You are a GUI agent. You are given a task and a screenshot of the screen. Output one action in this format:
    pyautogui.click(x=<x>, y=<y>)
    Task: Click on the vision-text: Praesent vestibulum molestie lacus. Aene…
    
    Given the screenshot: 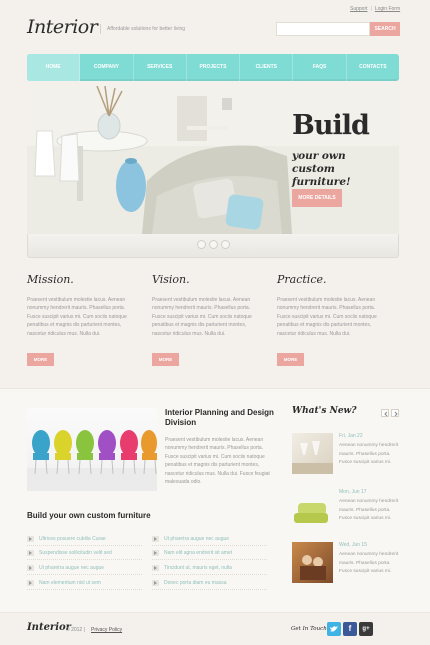 What is the action you would take?
    pyautogui.click(x=202, y=317)
    